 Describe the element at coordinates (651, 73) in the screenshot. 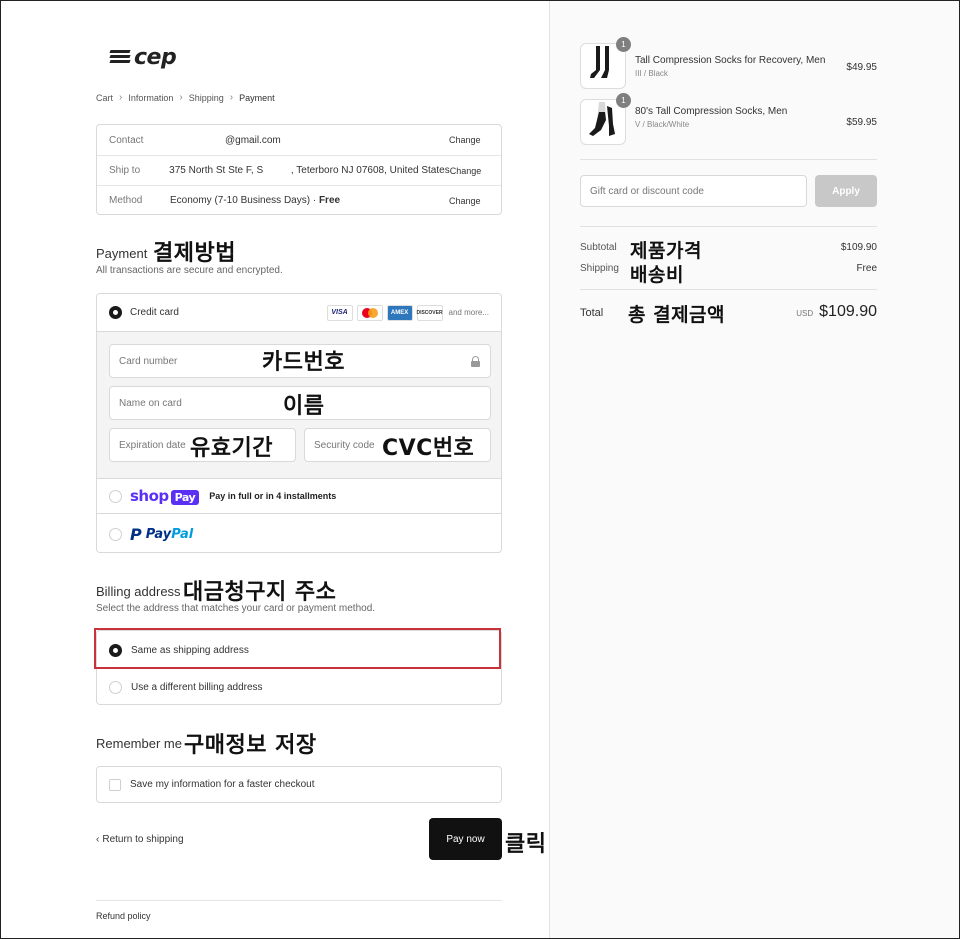

I see `item-variant: III / Black` at that location.